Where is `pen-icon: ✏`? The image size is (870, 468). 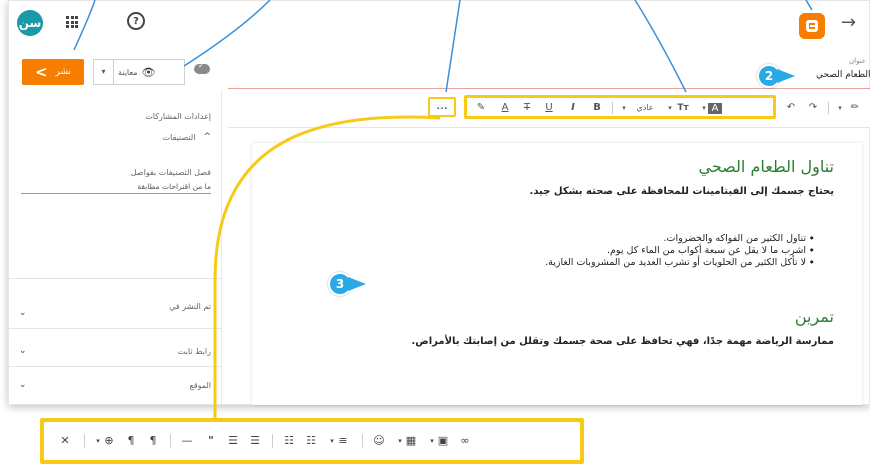
pen-icon: ✏ is located at coordinates (855, 108).